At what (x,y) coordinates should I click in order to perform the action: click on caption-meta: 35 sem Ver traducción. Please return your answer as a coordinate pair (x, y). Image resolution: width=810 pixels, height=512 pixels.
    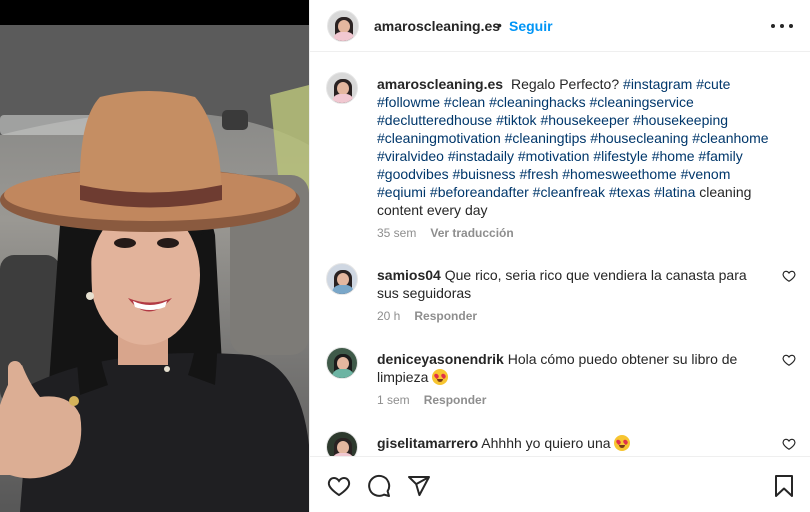
    Looking at the image, I should click on (445, 233).